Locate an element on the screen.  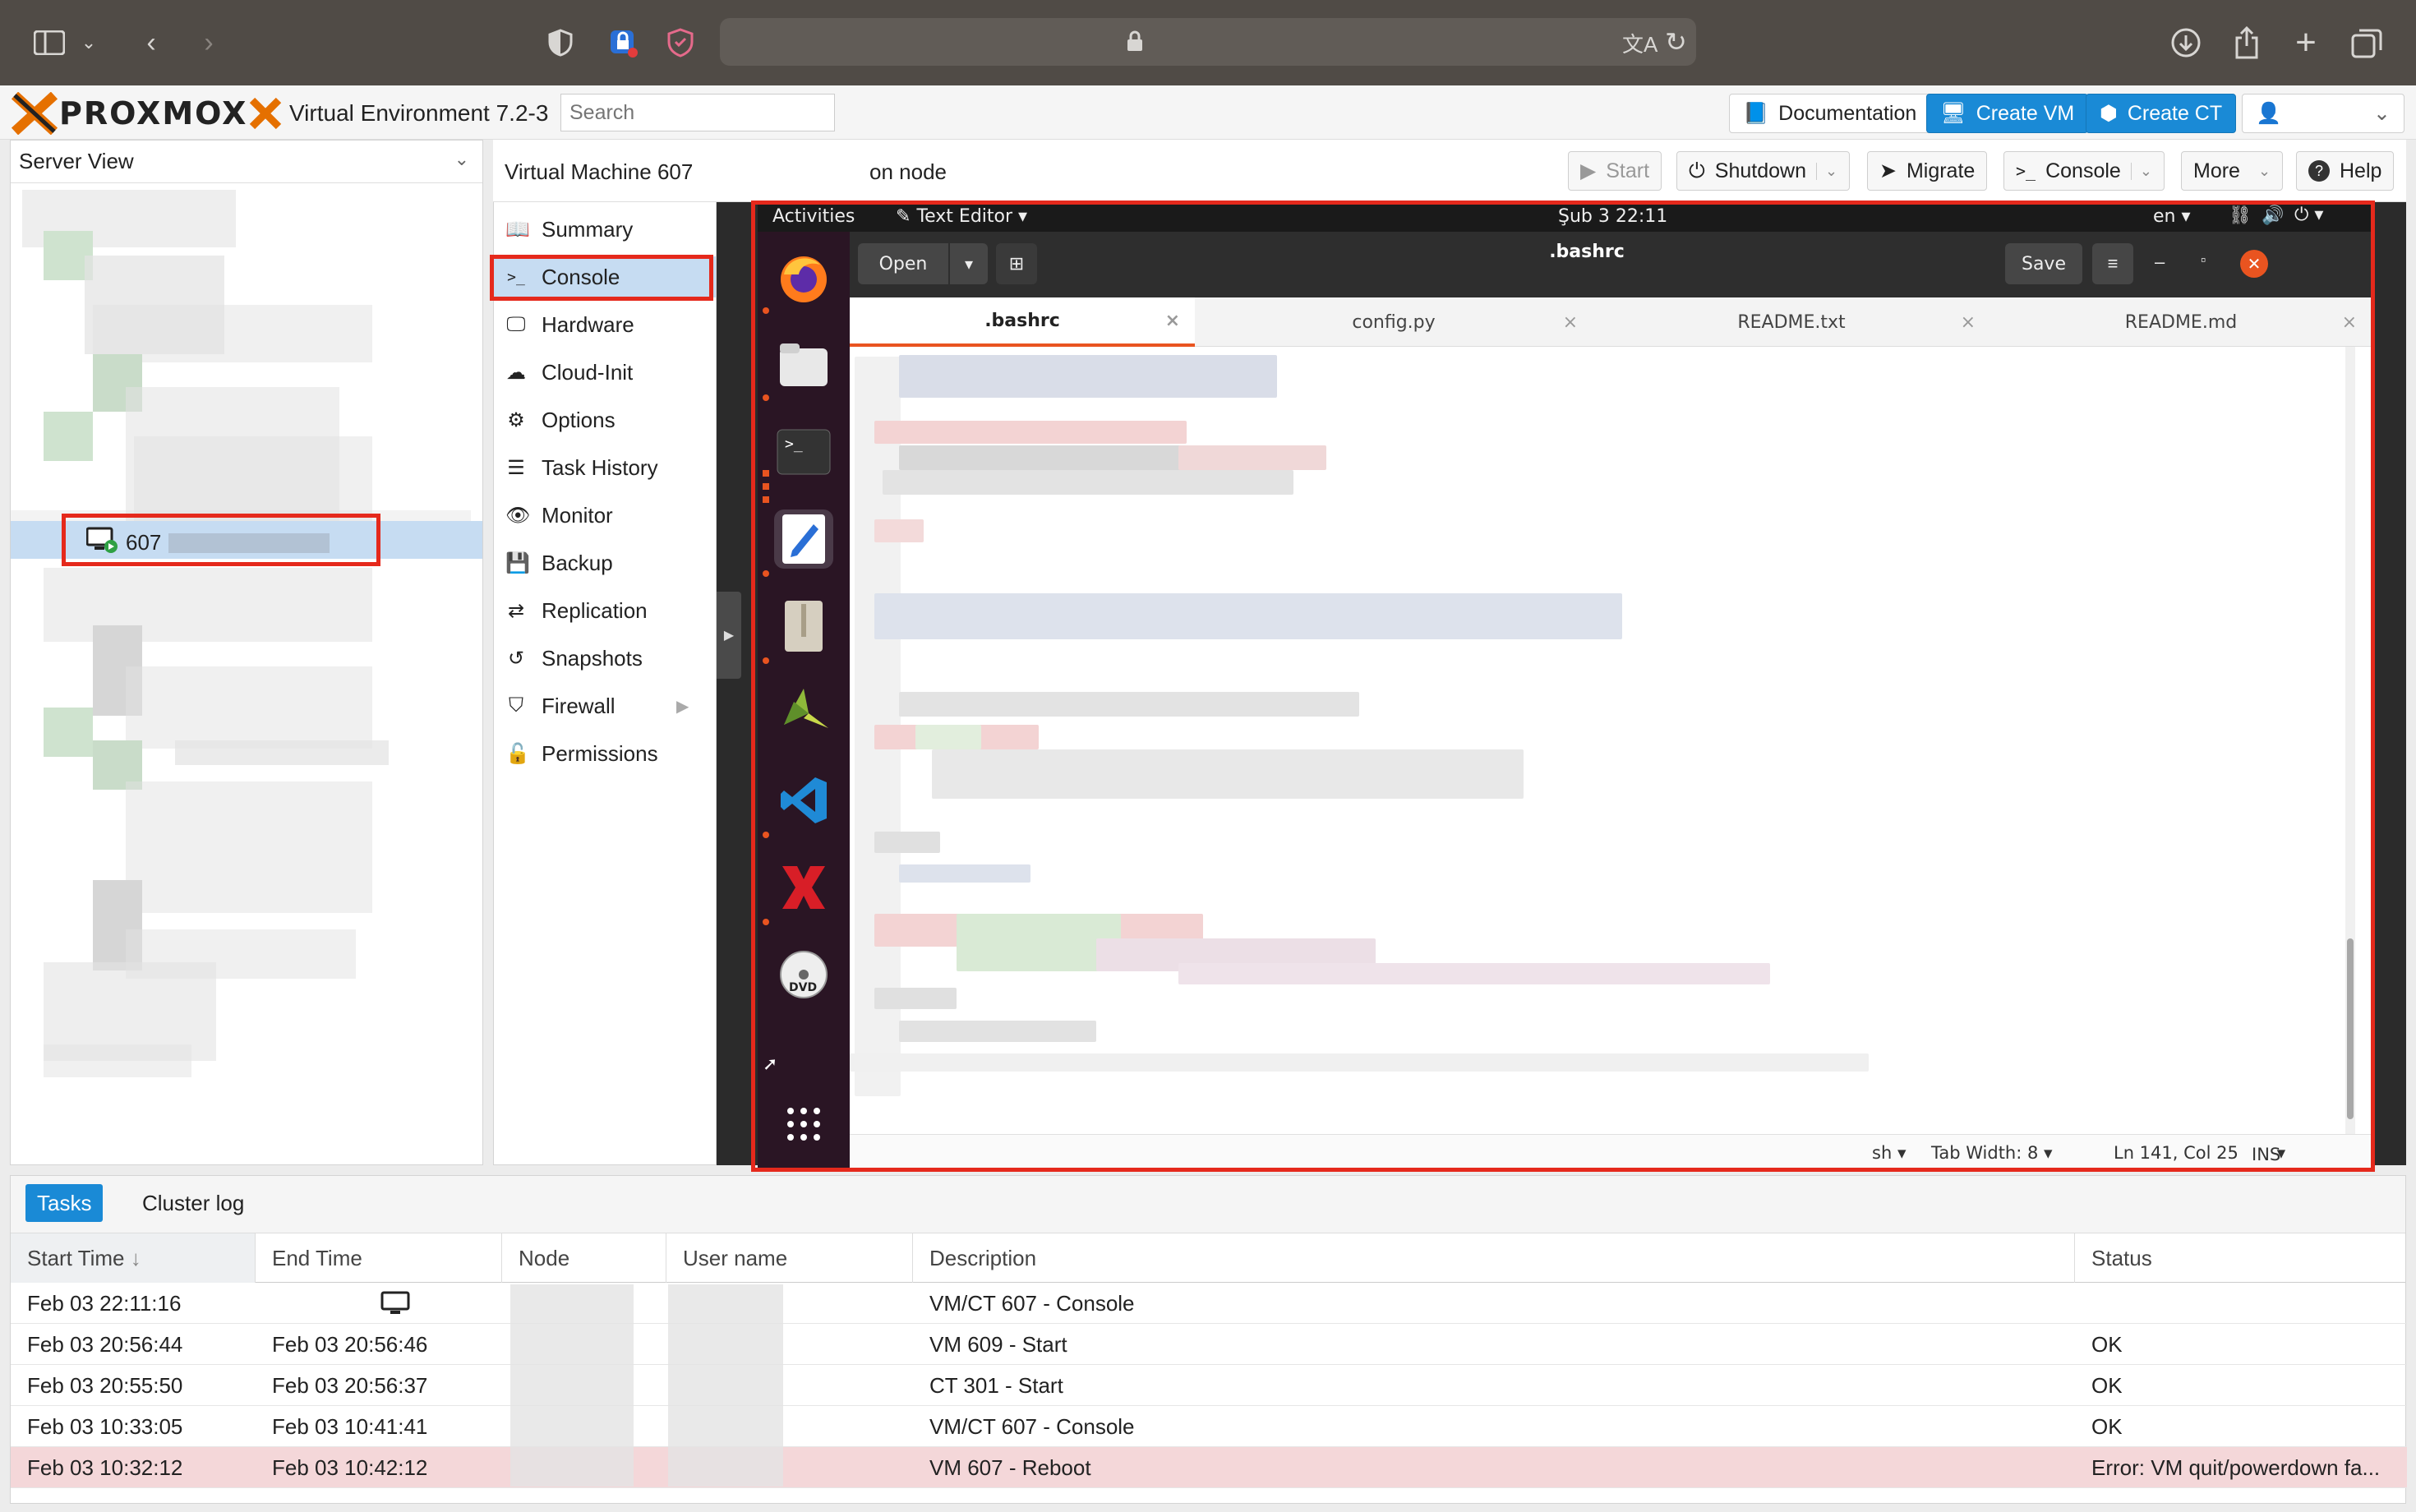
cube-icon: ⬢ is located at coordinates (2109, 113).